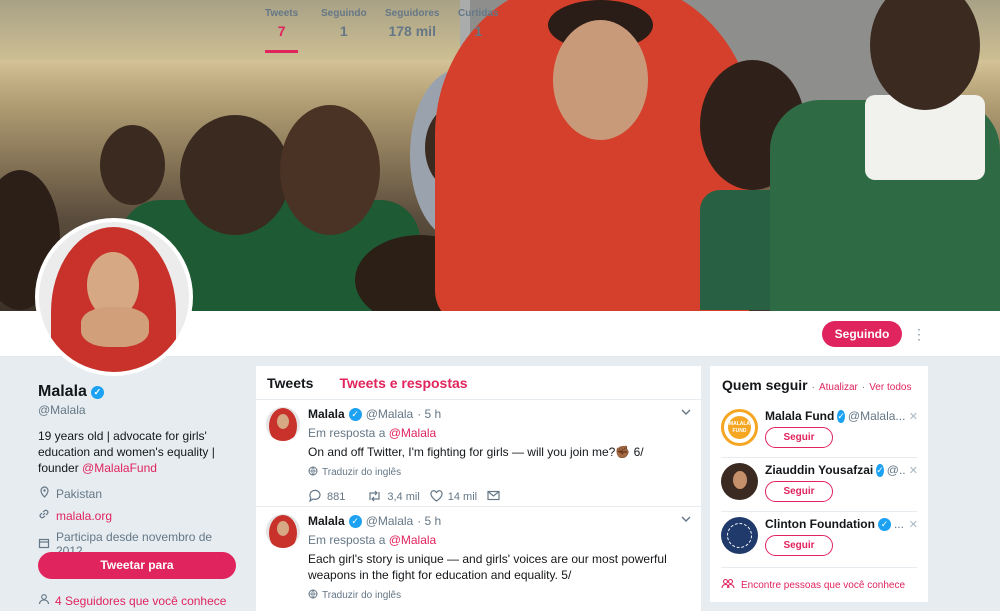  Describe the element at coordinates (403, 383) in the screenshot. I see `tab-tweets-and-replies: Tweets e respostas` at that location.